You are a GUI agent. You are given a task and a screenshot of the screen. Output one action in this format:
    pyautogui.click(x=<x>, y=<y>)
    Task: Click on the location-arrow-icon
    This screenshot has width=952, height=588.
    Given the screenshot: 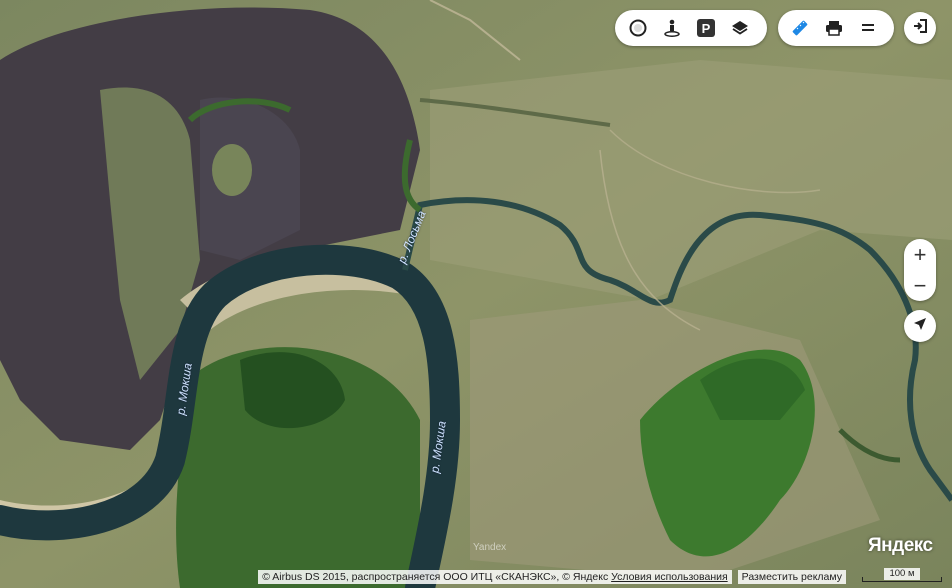 What is the action you would take?
    pyautogui.click(x=920, y=326)
    